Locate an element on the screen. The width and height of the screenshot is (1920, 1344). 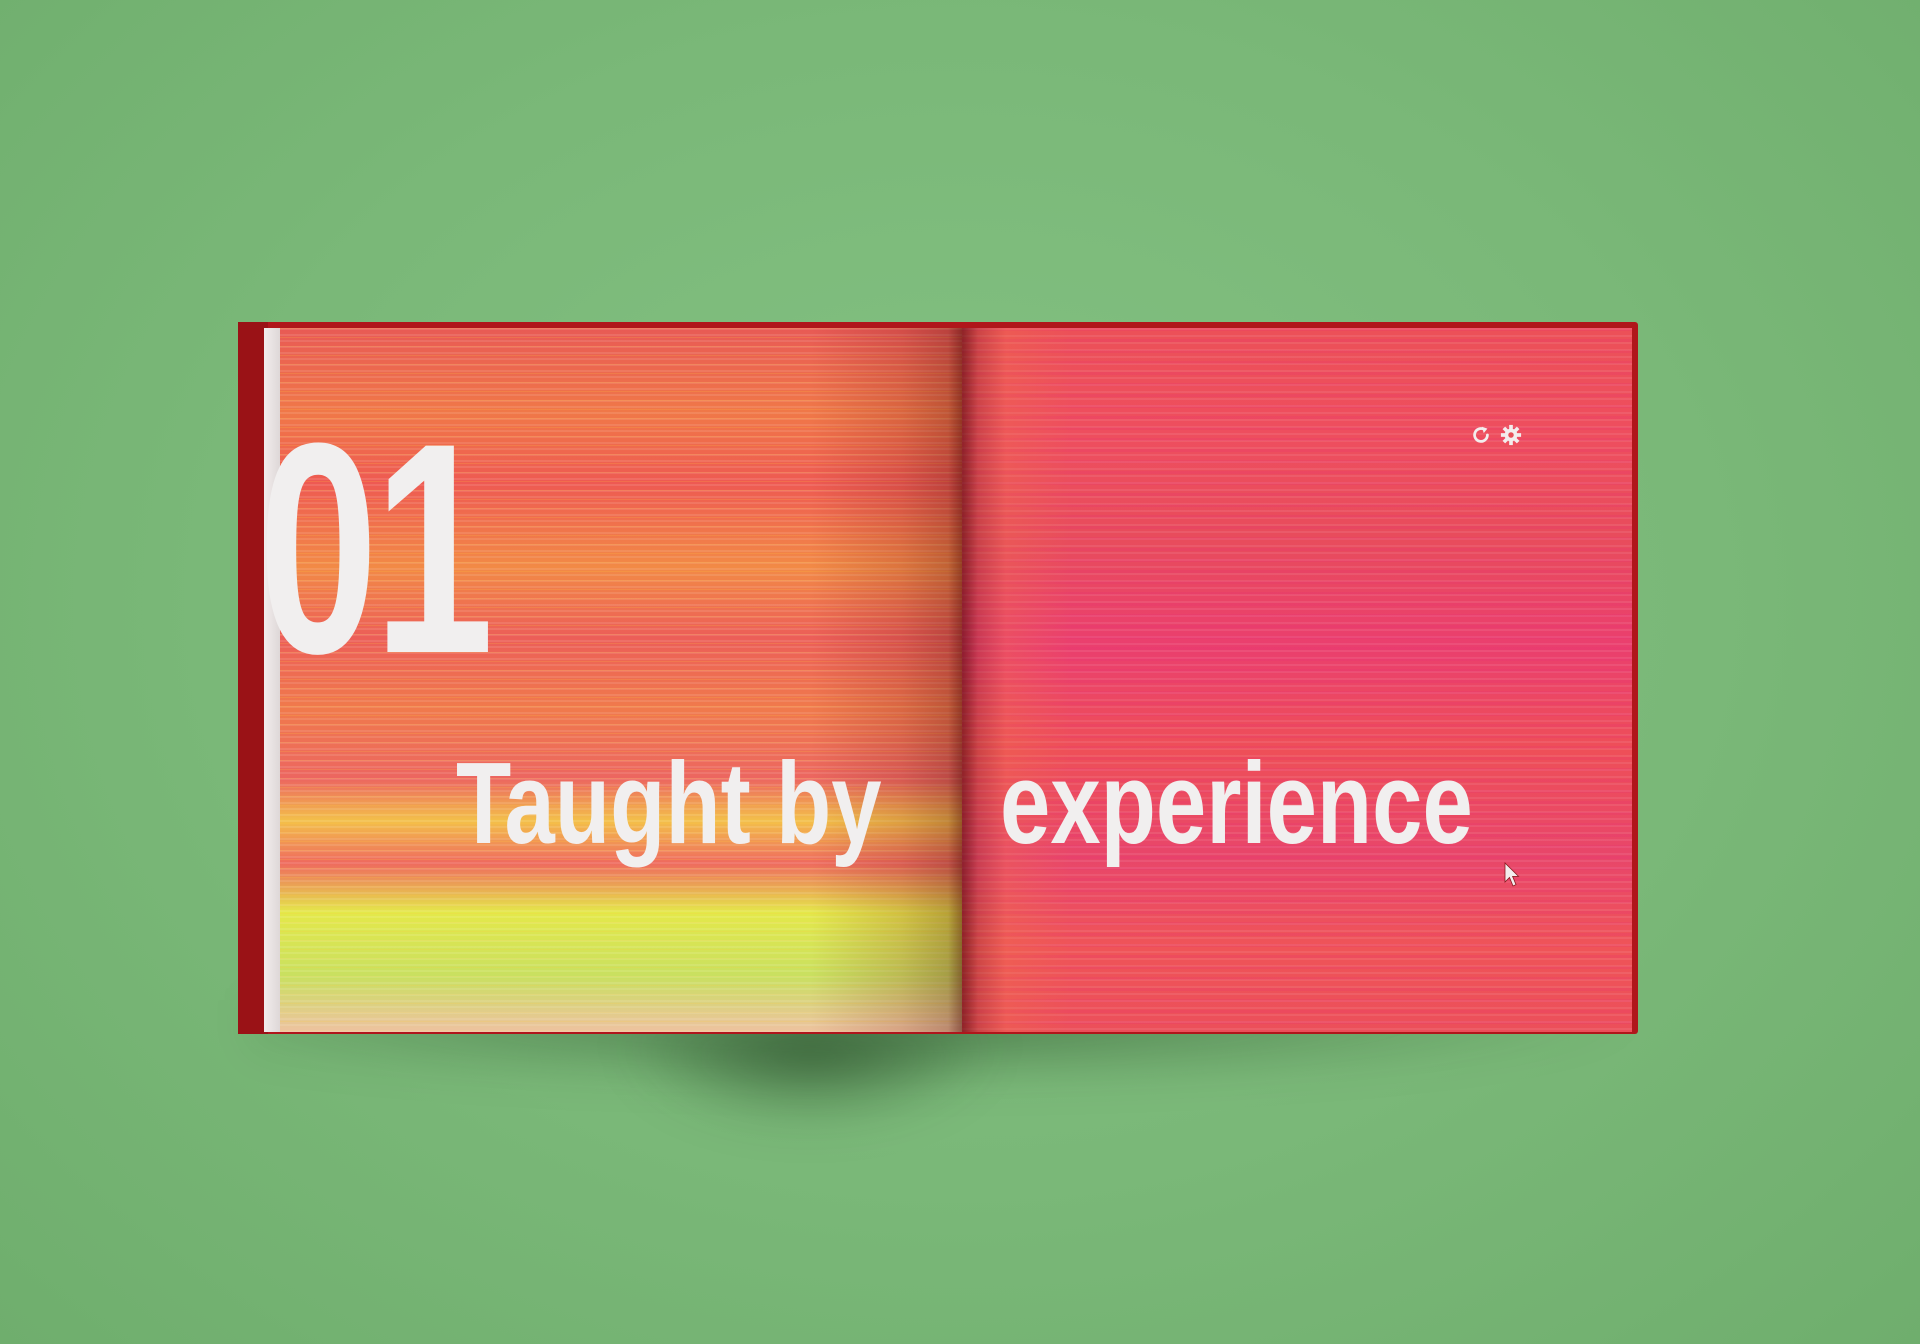
book-gutter is located at coordinates (963, 680).